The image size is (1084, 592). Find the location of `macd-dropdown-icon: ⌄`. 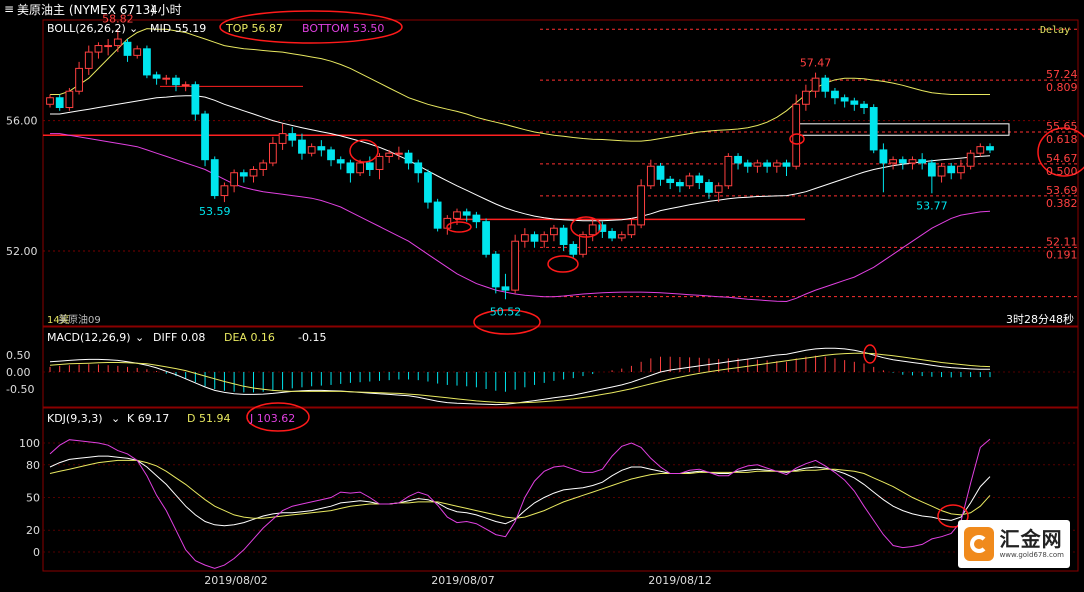

macd-dropdown-icon: ⌄ is located at coordinates (139, 337).